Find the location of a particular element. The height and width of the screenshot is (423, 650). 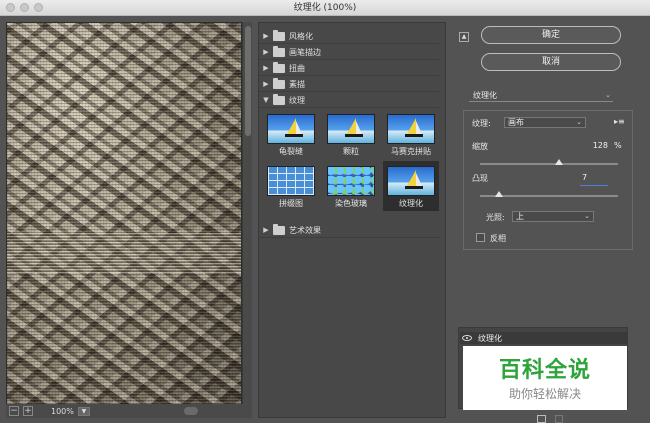

filter-patchwork: 拼缀图 is located at coordinates (291, 186).